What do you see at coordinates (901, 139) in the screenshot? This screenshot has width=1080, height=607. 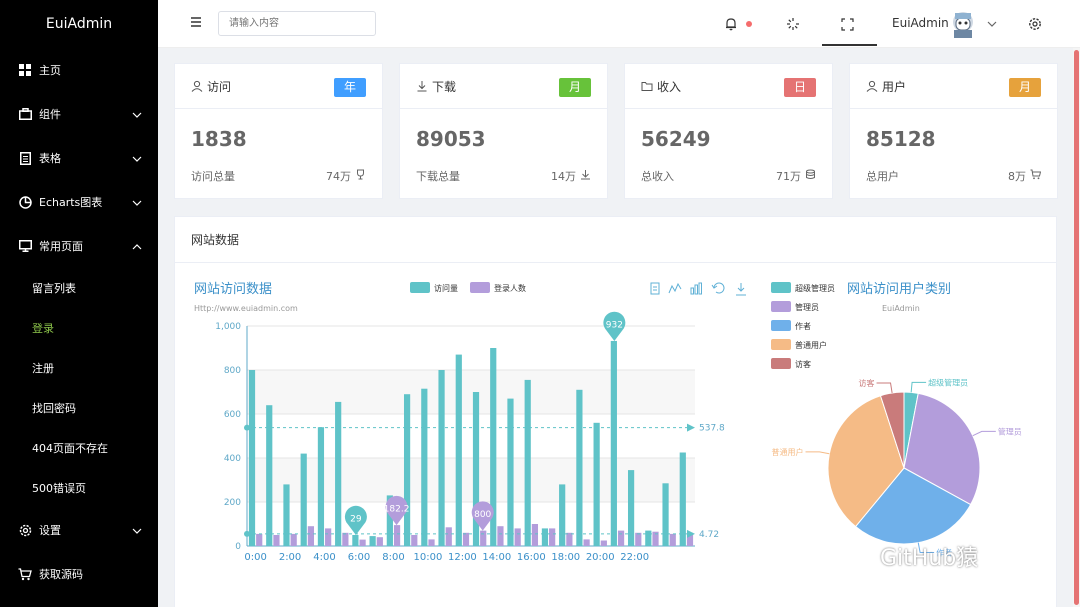 I see `card-value: 85128` at bounding box center [901, 139].